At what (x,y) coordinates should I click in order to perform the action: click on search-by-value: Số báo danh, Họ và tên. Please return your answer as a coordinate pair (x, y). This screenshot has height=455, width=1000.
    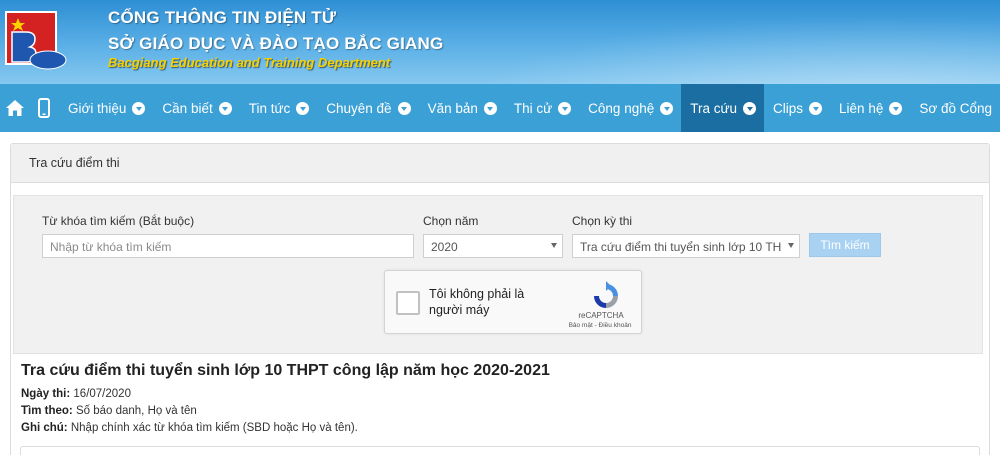
    Looking at the image, I should click on (136, 411).